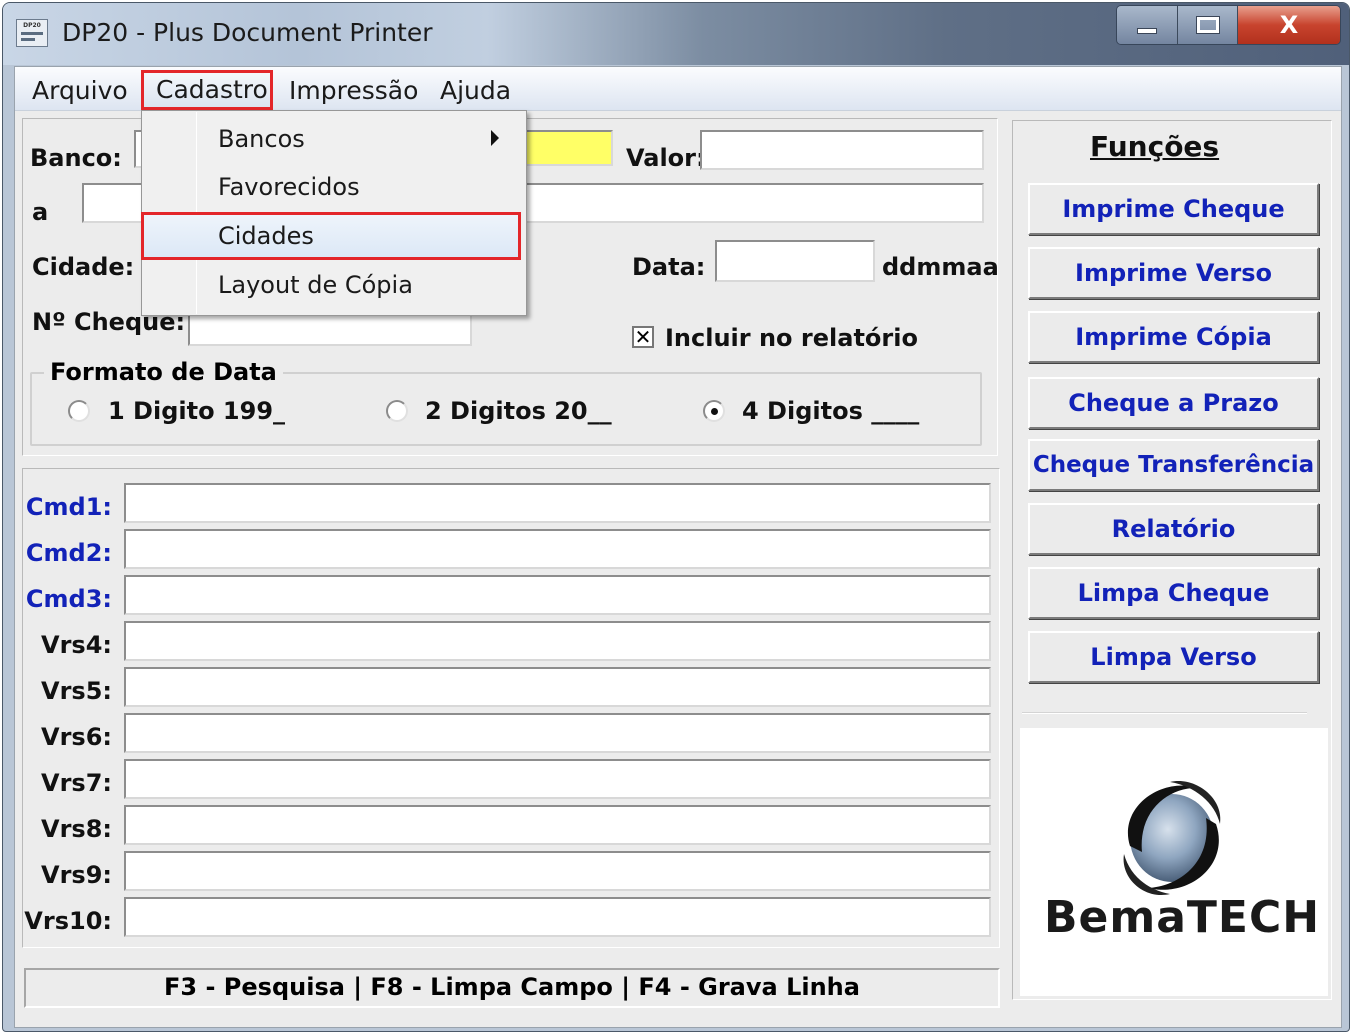 The height and width of the screenshot is (1034, 1352). I want to click on menu-ajuda: Ajuda, so click(475, 91).